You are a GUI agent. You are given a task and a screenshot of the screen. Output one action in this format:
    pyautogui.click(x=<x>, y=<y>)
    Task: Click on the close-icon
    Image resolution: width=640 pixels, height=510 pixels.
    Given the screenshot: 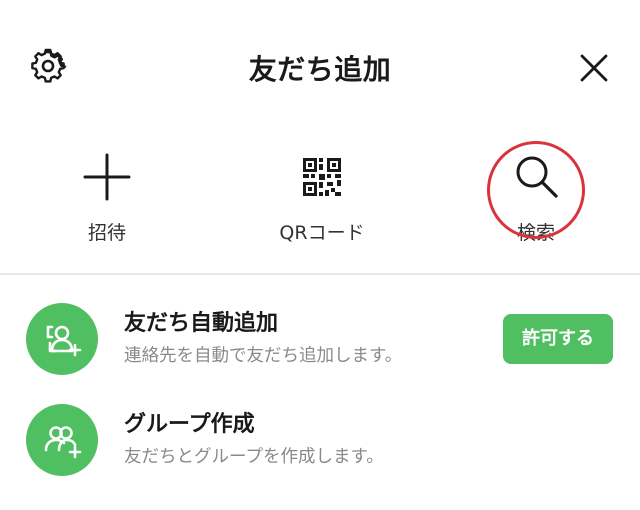 What is the action you would take?
    pyautogui.click(x=594, y=68)
    